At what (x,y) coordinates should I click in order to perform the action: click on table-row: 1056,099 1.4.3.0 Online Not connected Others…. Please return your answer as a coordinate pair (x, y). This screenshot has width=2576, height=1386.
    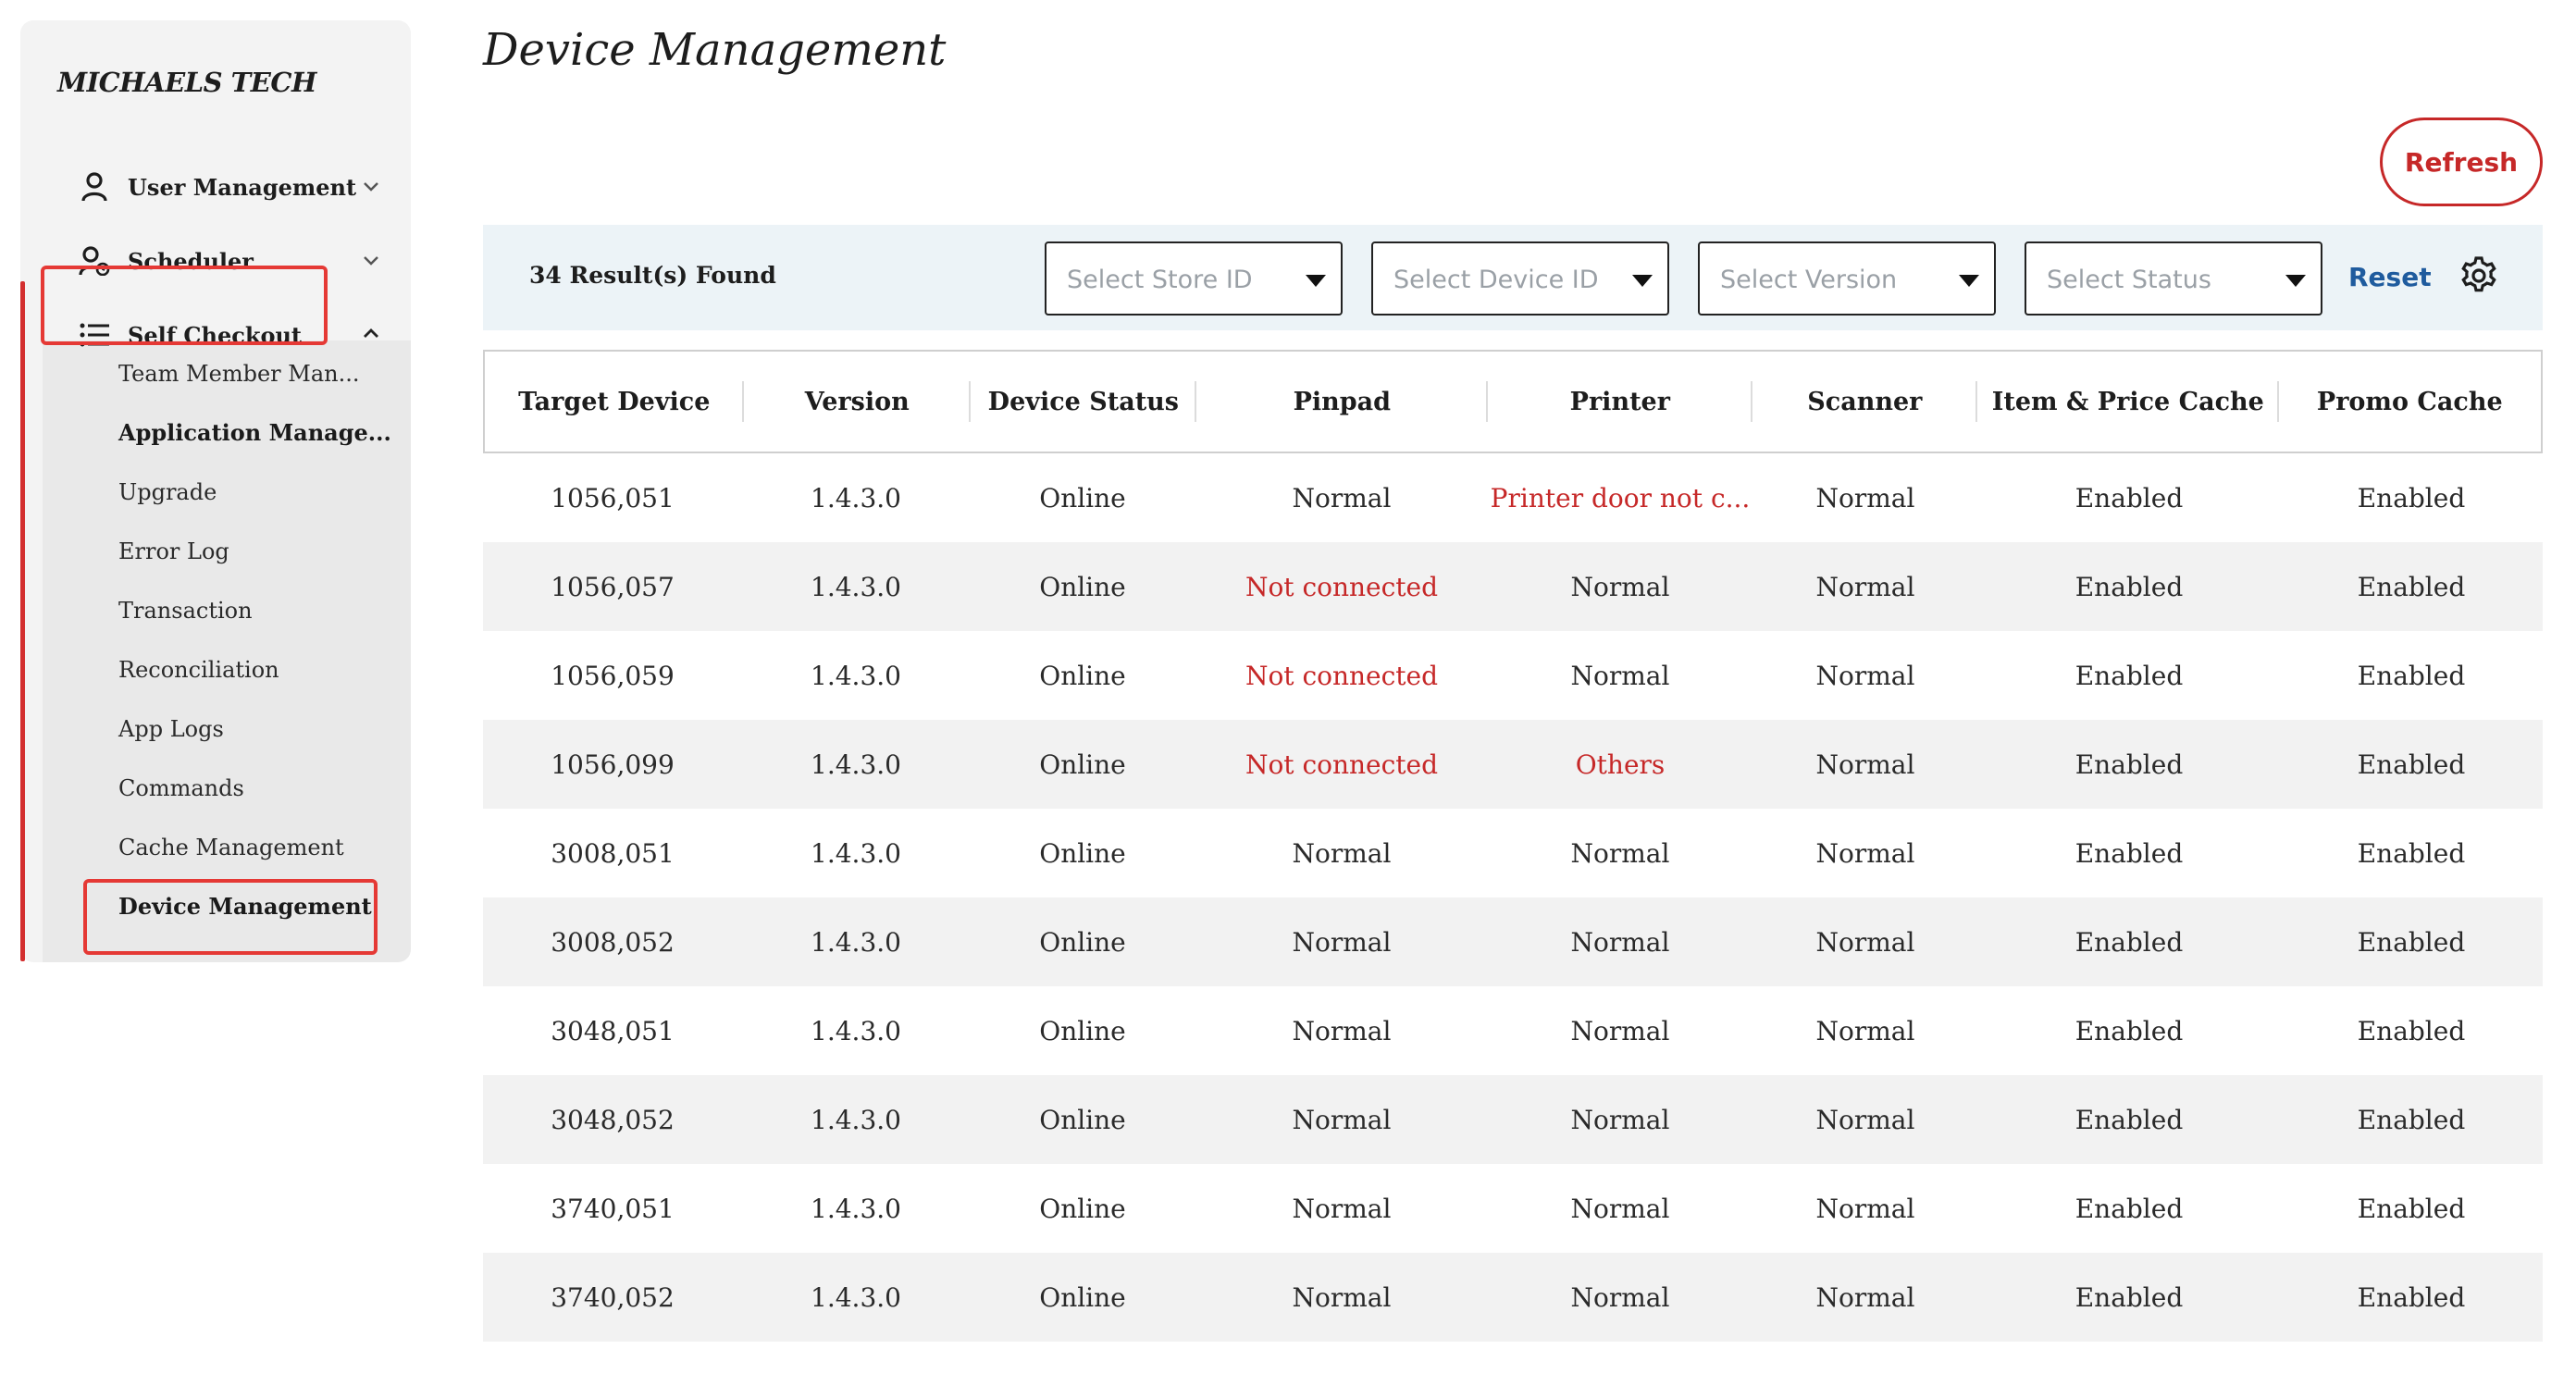
    Looking at the image, I should click on (1513, 764).